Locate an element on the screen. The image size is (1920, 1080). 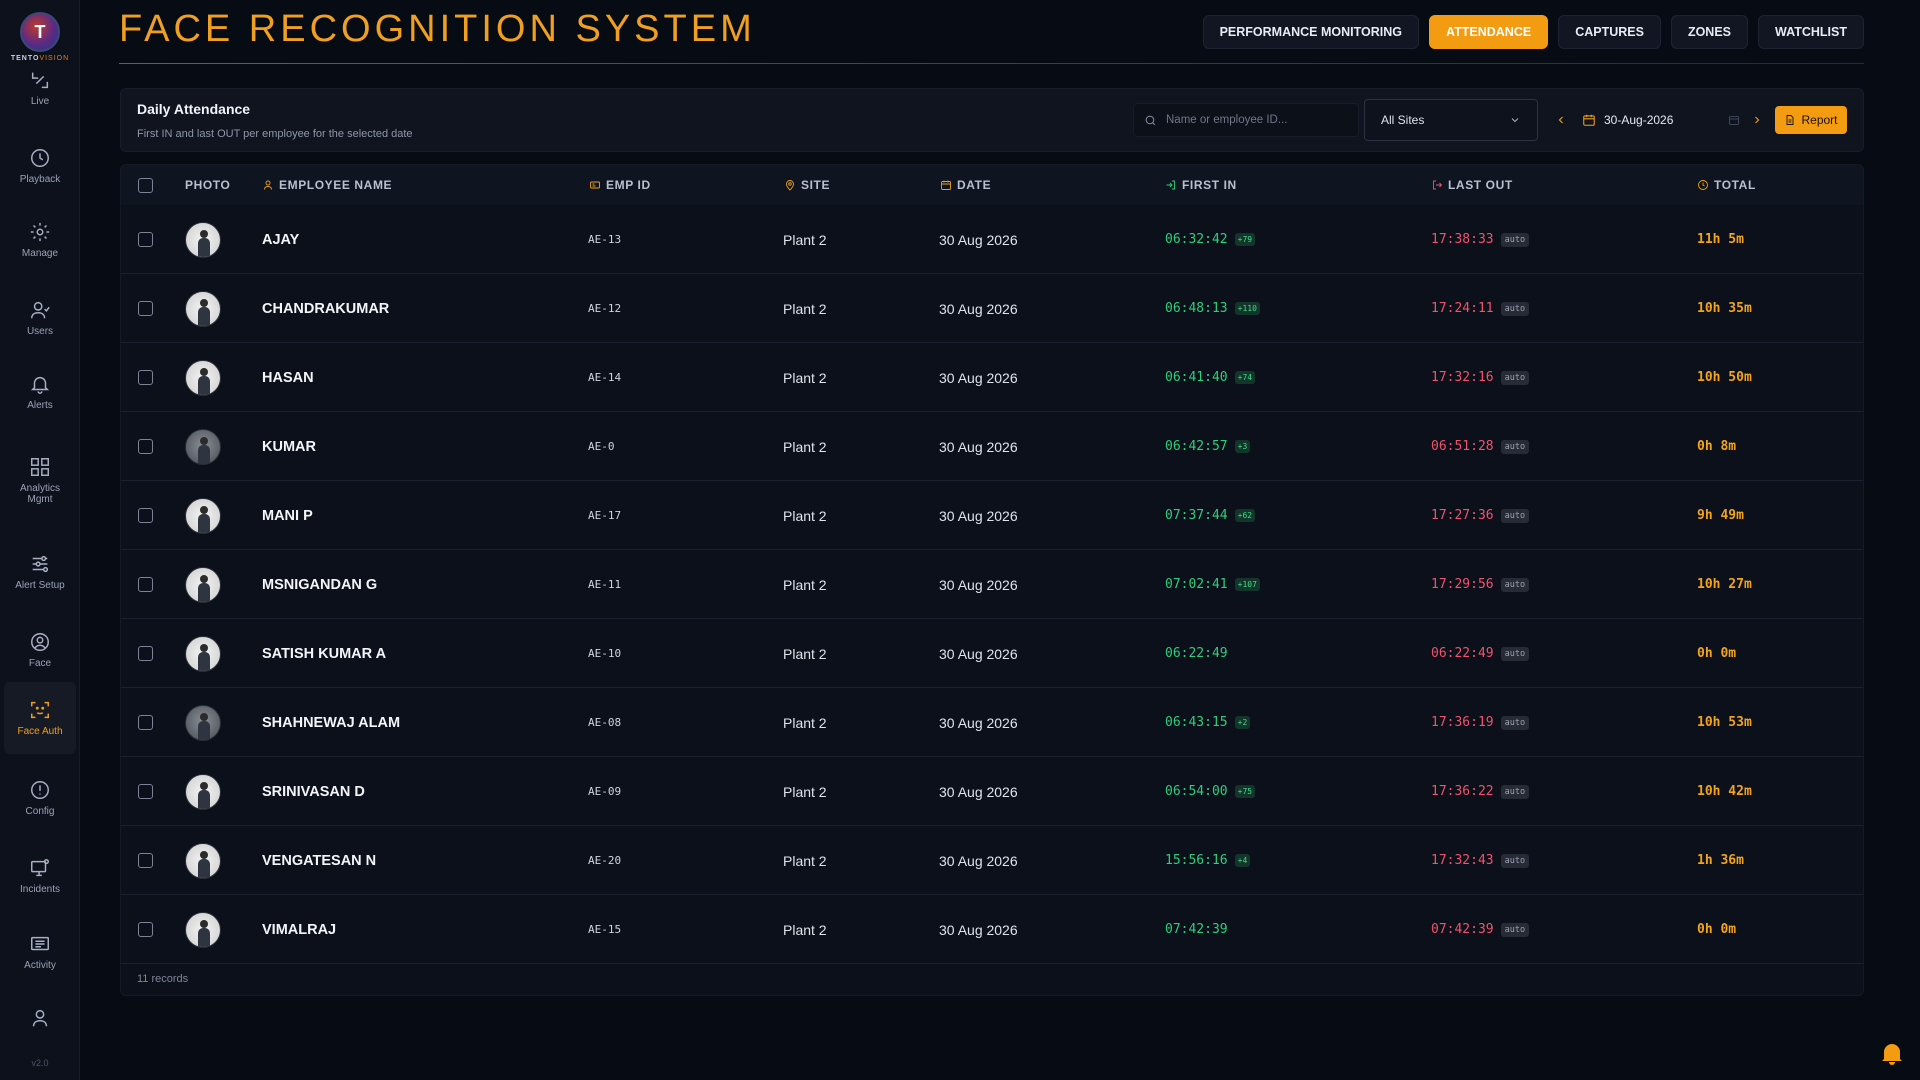
sidebar-item-live: Live is located at coordinates (40, 88).